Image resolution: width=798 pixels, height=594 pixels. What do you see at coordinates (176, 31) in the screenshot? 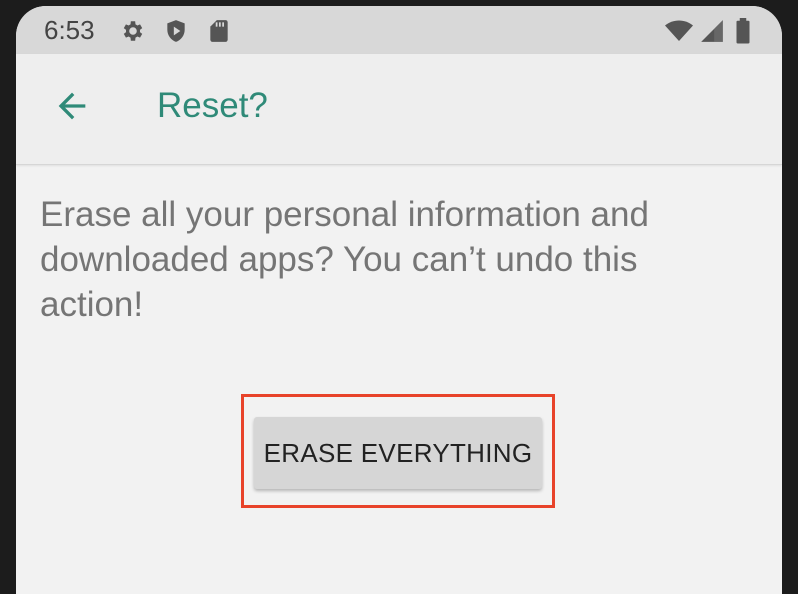
I see `shield-play-icon` at bounding box center [176, 31].